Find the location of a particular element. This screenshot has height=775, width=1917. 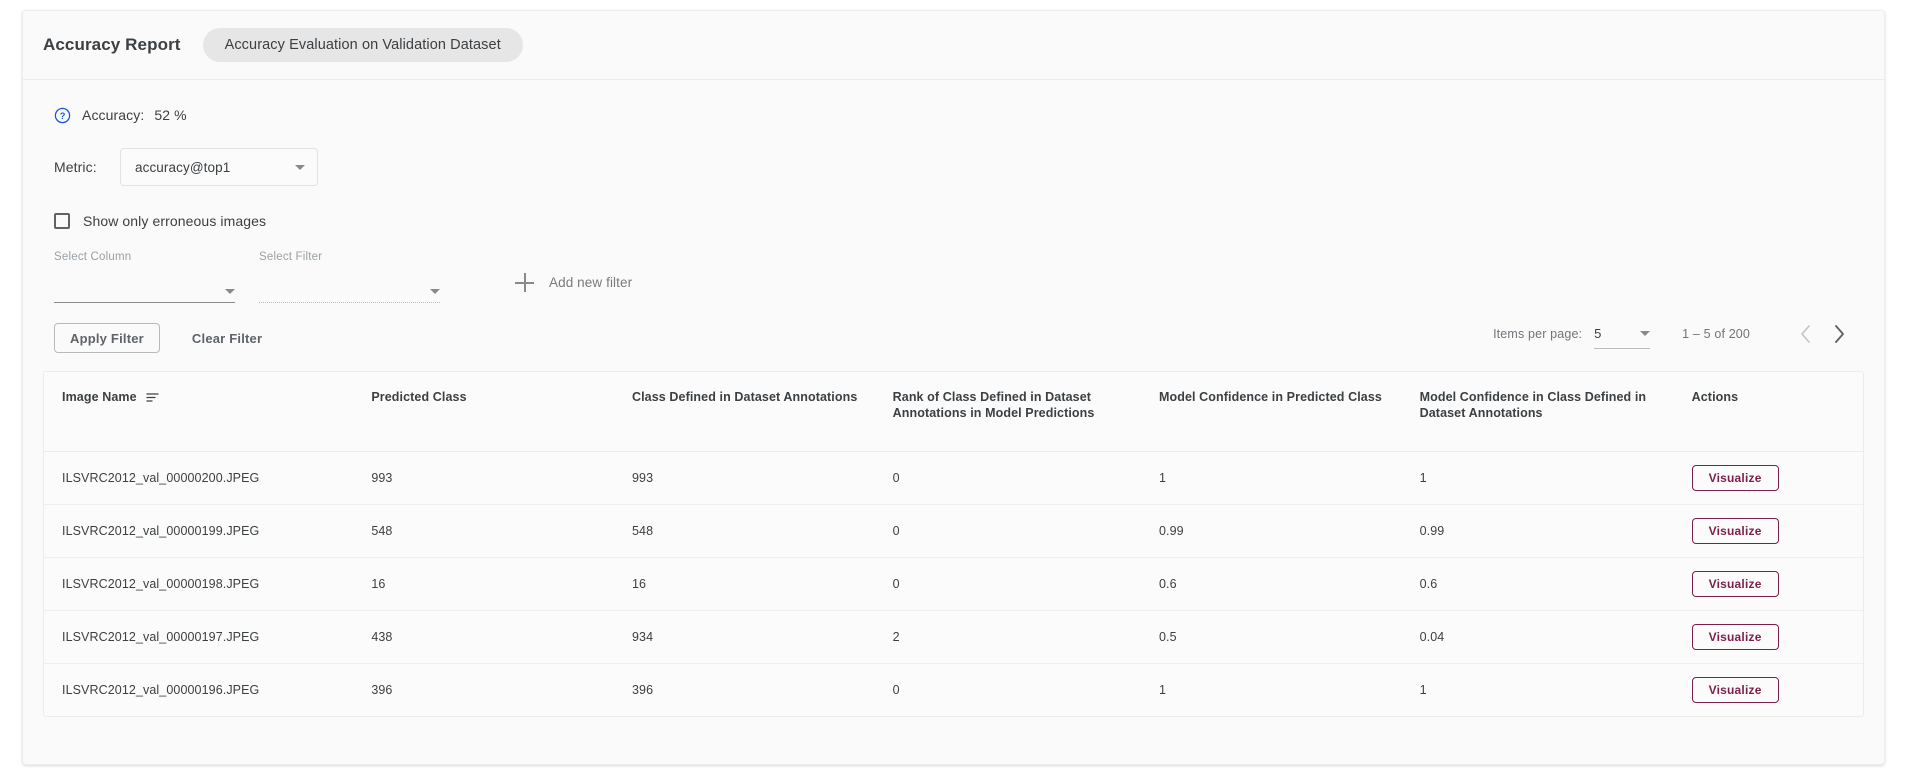

accuracy-summary: ? Accuracy: 52 % is located at coordinates (959, 115).